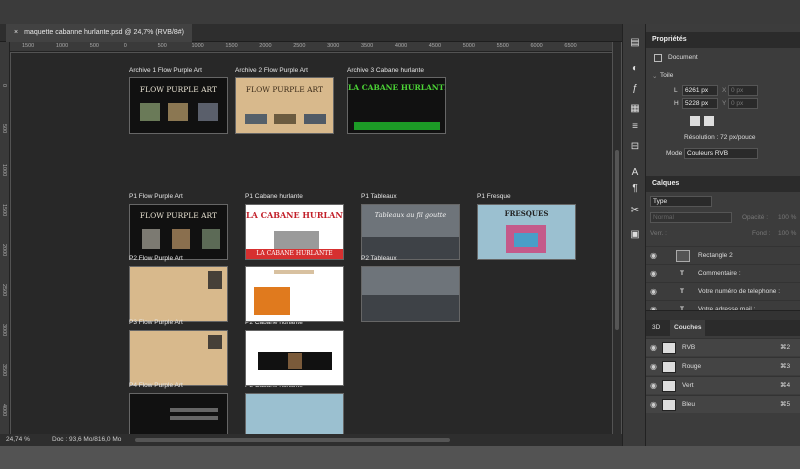 The height and width of the screenshot is (469, 800). I want to click on artboard-archive-3: LA CABANE HURLANTE, so click(396, 105).